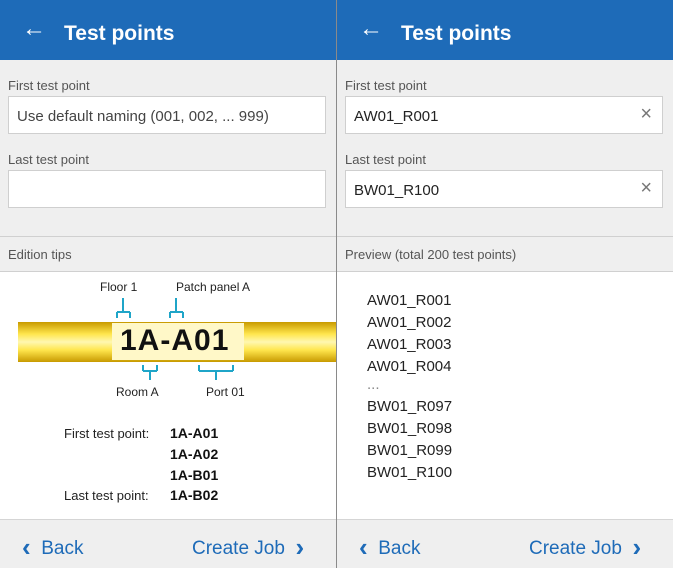  Describe the element at coordinates (107, 433) in the screenshot. I see `example-first-label: First test point:` at that location.